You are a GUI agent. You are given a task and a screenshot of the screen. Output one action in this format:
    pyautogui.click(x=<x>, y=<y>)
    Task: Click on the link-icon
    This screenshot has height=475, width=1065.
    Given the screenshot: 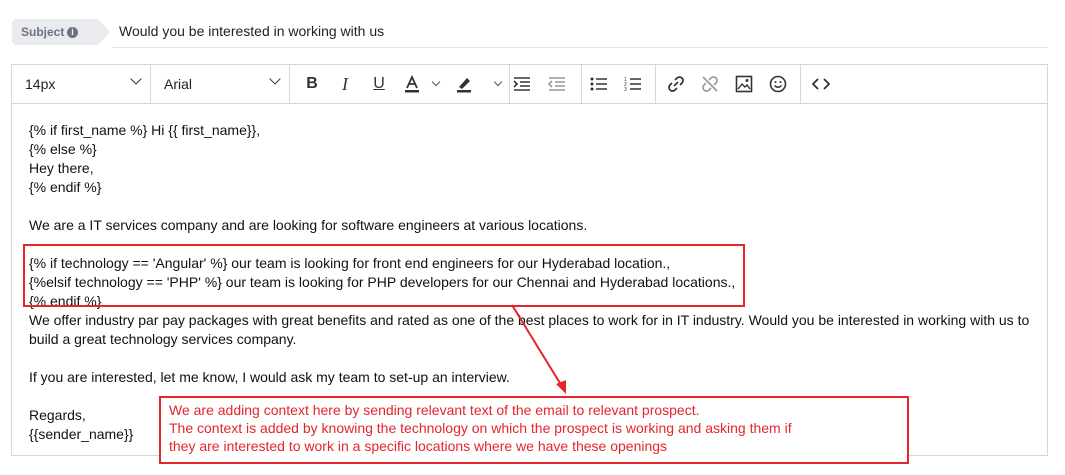 What is the action you would take?
    pyautogui.click(x=676, y=84)
    